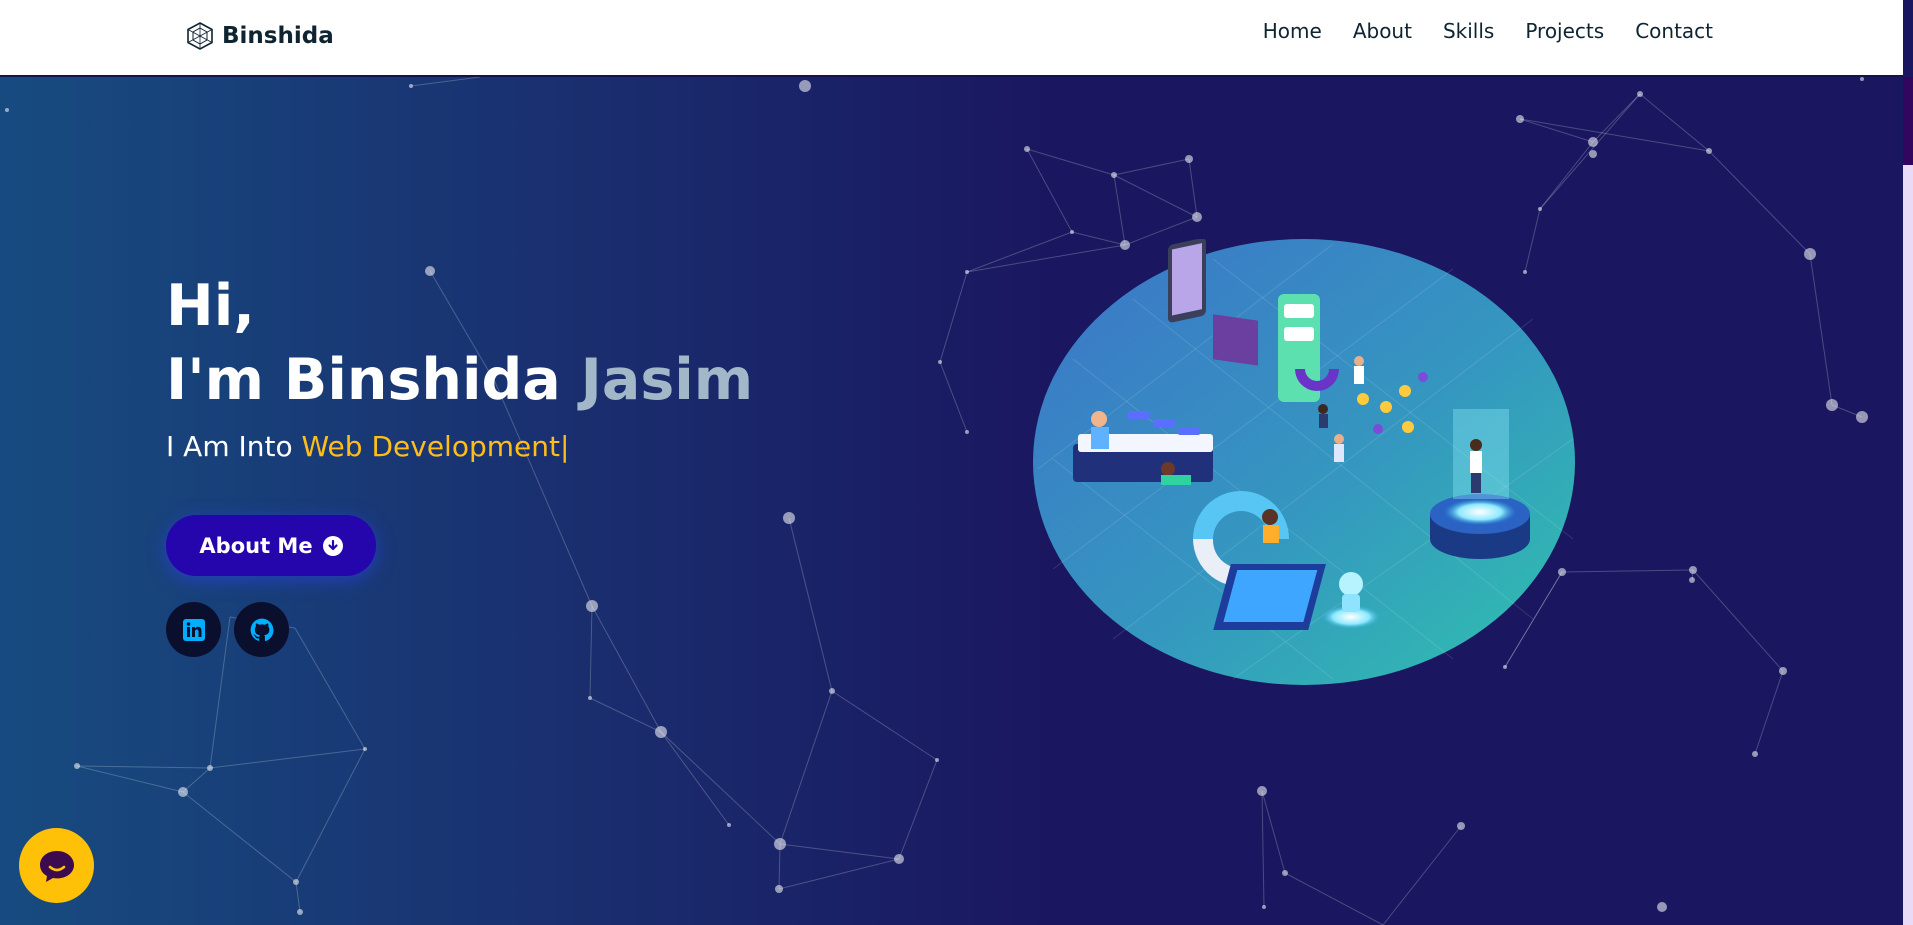 The image size is (1913, 925). I want to click on typed-text: Web Development, so click(430, 446).